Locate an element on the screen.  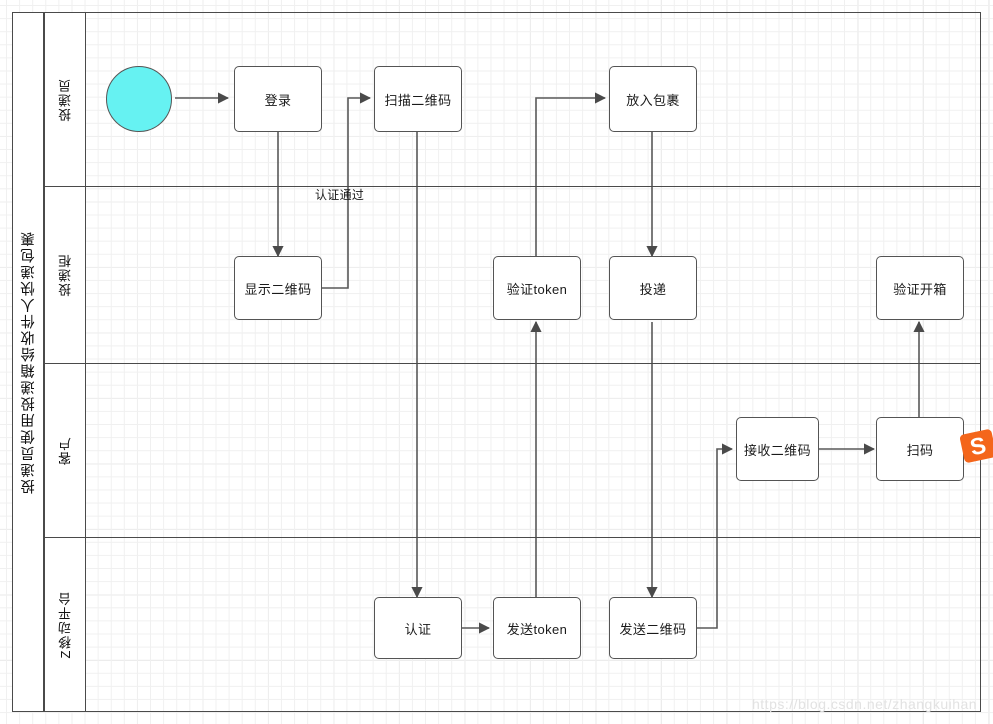
edge-verify-token-to-put-package is located at coordinates (571, 174).